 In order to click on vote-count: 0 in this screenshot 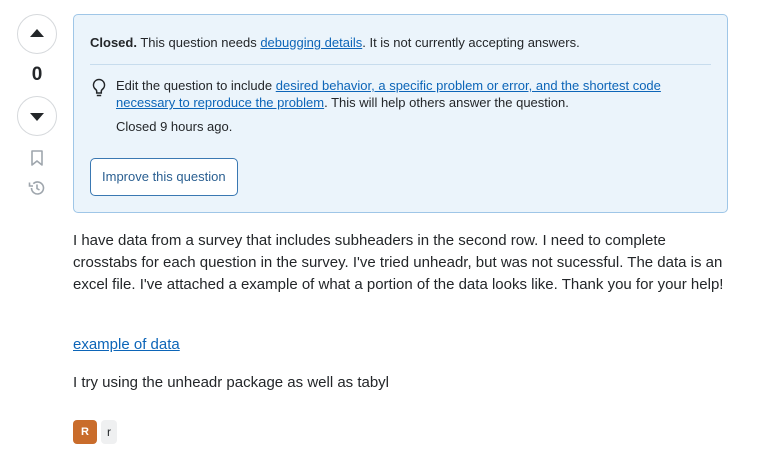, I will do `click(37, 74)`.